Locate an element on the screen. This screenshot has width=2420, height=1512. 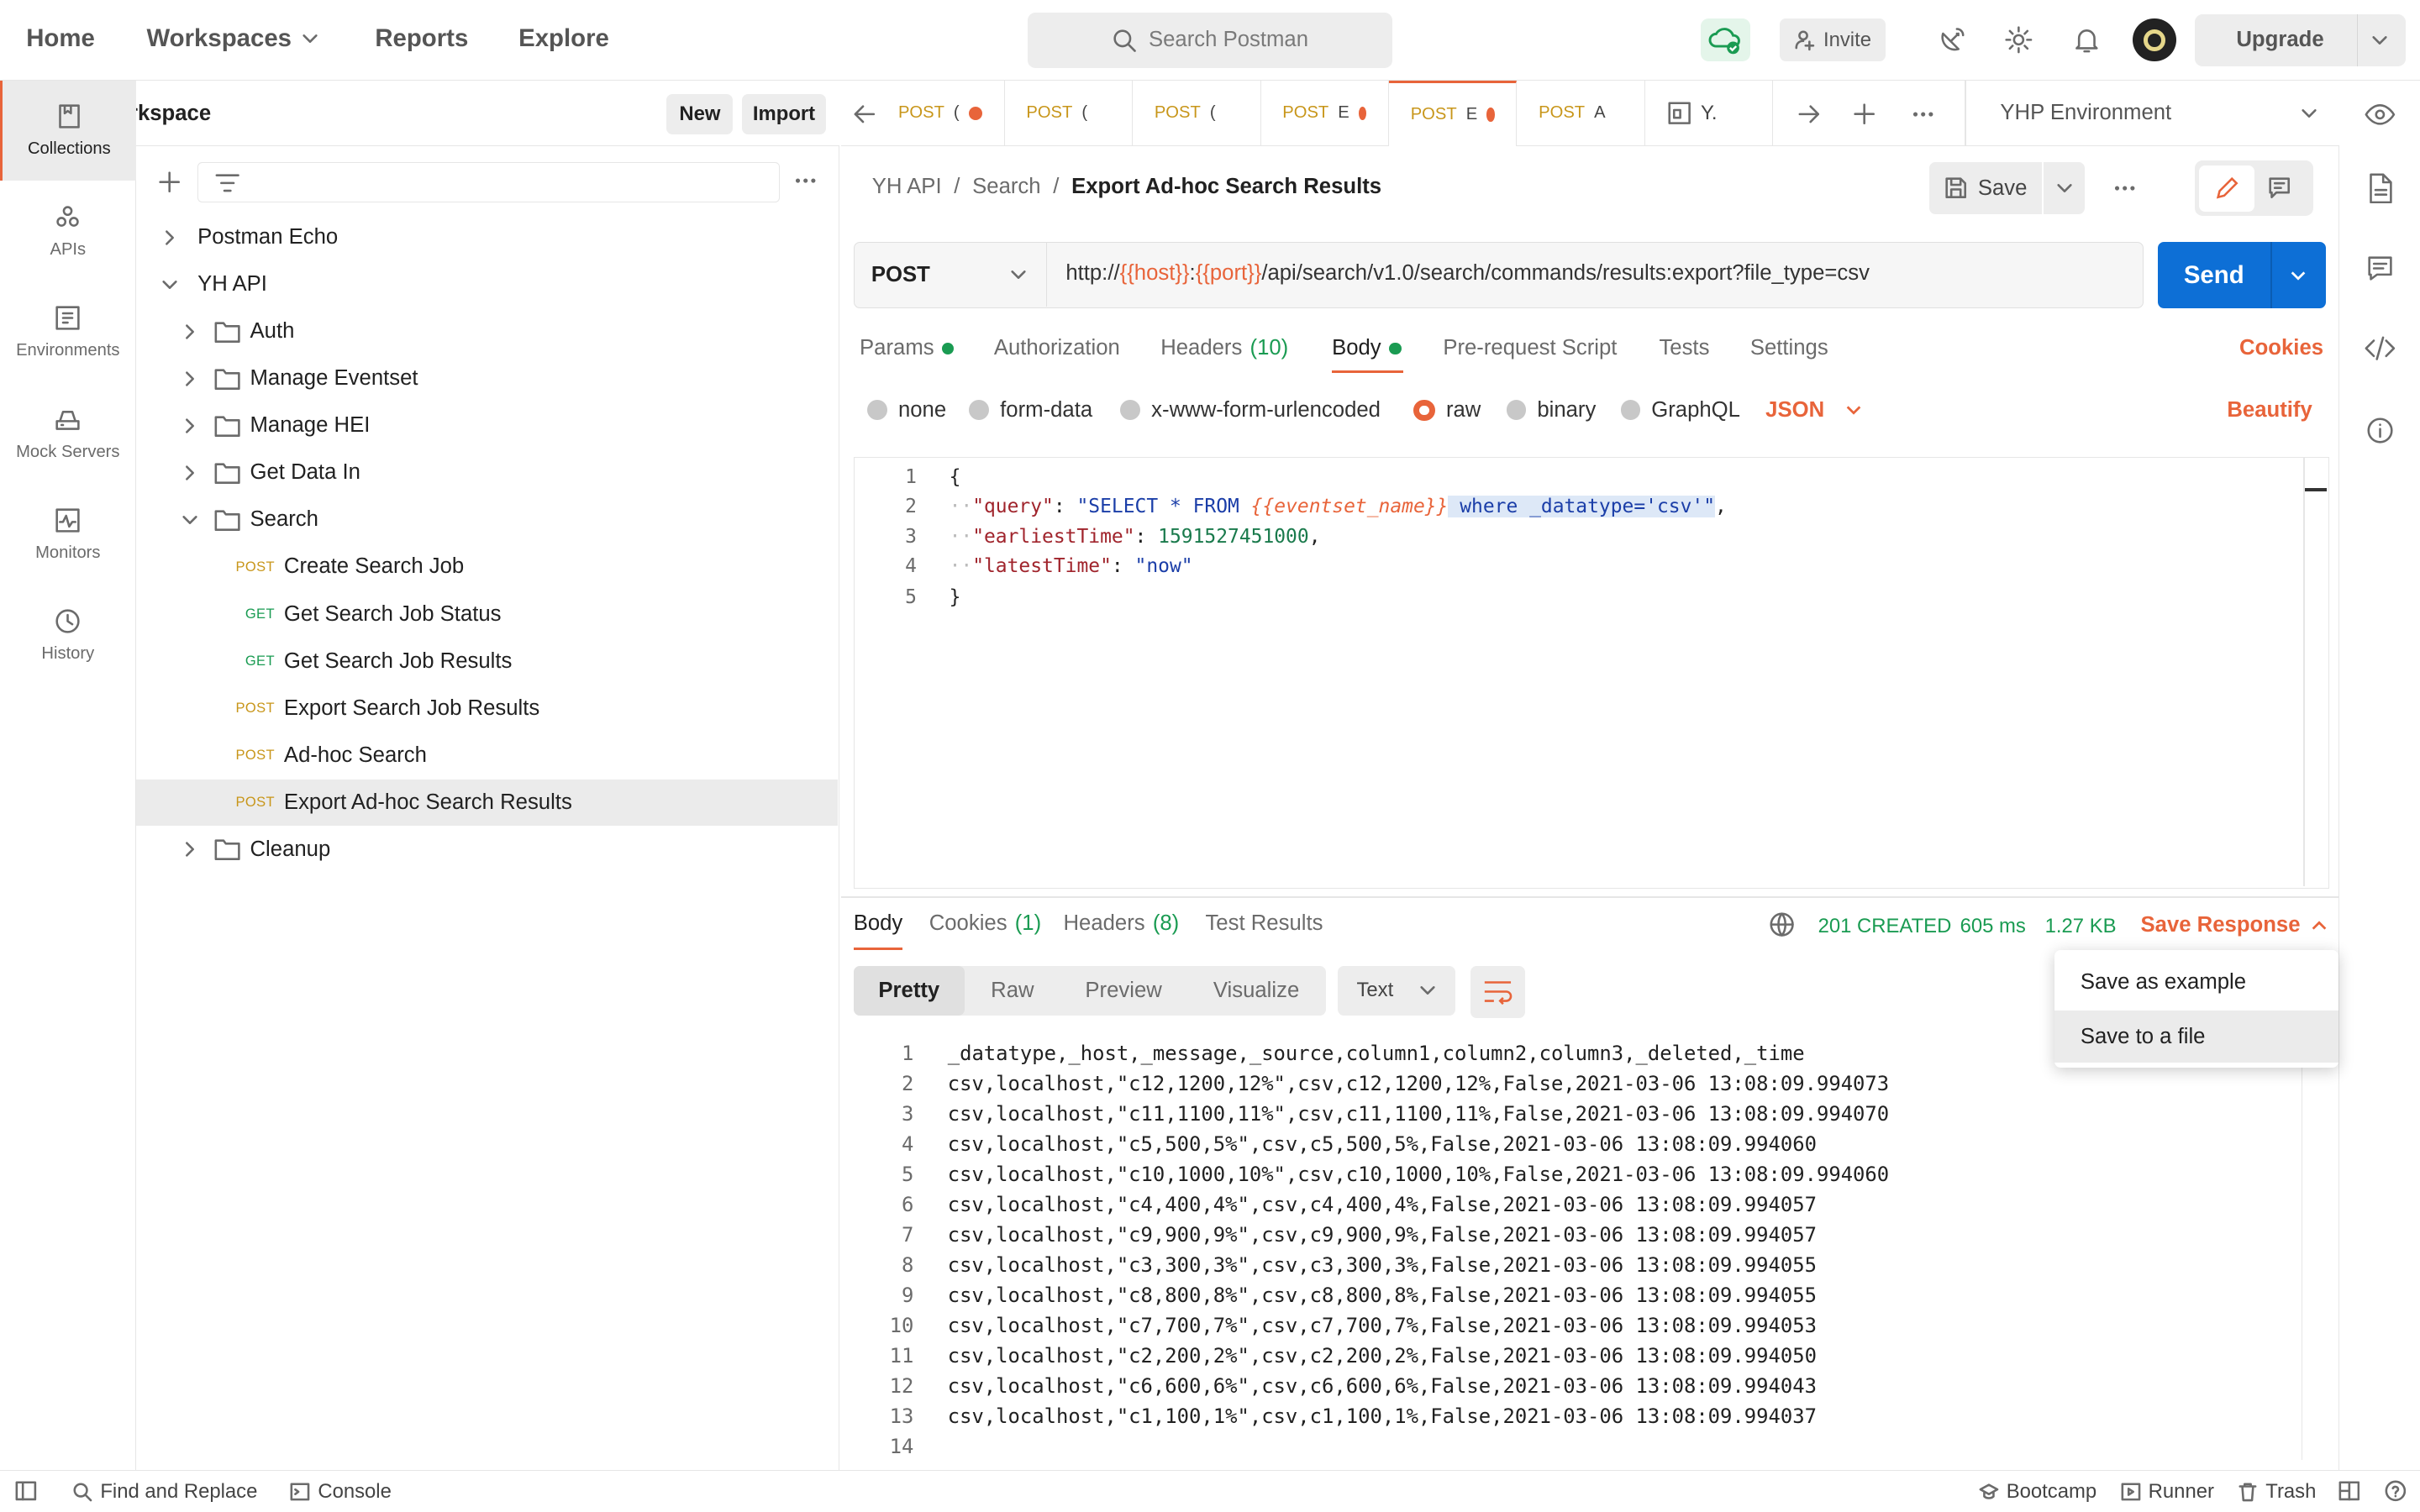
send-button: Send is located at coordinates (2214, 275).